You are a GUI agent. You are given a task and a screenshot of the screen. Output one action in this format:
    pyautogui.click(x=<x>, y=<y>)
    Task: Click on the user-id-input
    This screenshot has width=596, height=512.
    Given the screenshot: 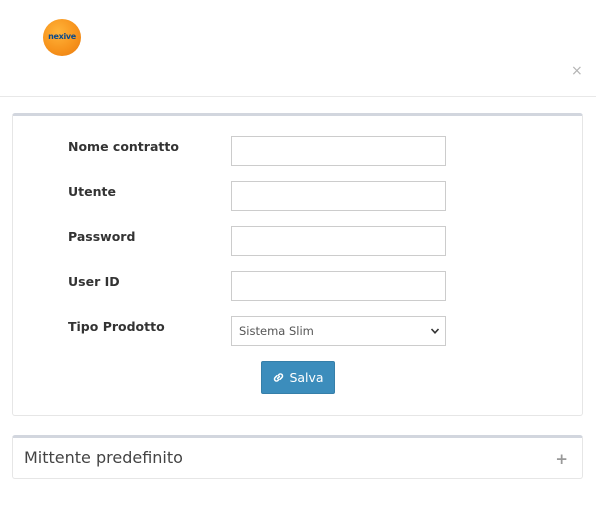 What is the action you would take?
    pyautogui.click(x=338, y=286)
    